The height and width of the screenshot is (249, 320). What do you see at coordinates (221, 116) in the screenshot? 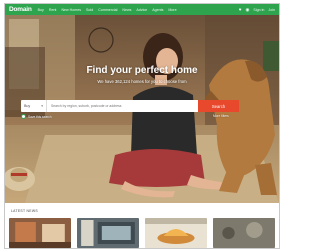
I see `more-filters-link: More filters` at bounding box center [221, 116].